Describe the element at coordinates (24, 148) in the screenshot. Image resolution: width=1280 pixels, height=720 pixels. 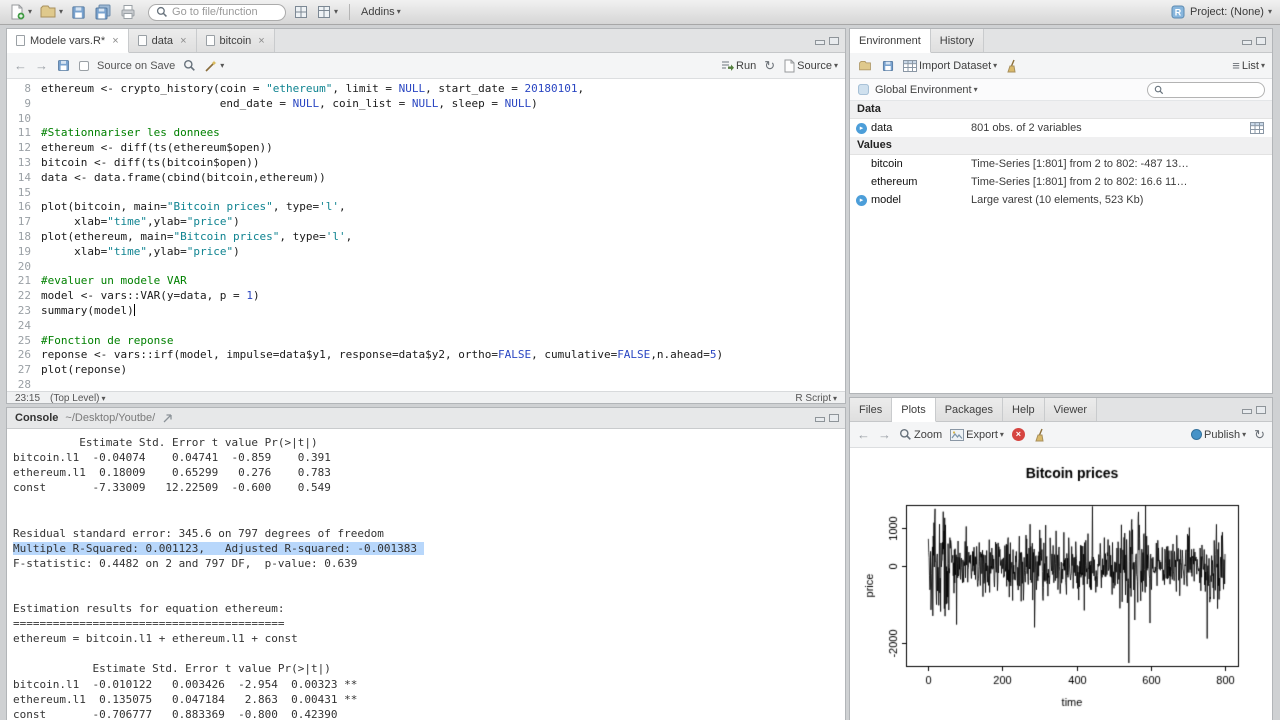
I see `line-number: 12` at that location.